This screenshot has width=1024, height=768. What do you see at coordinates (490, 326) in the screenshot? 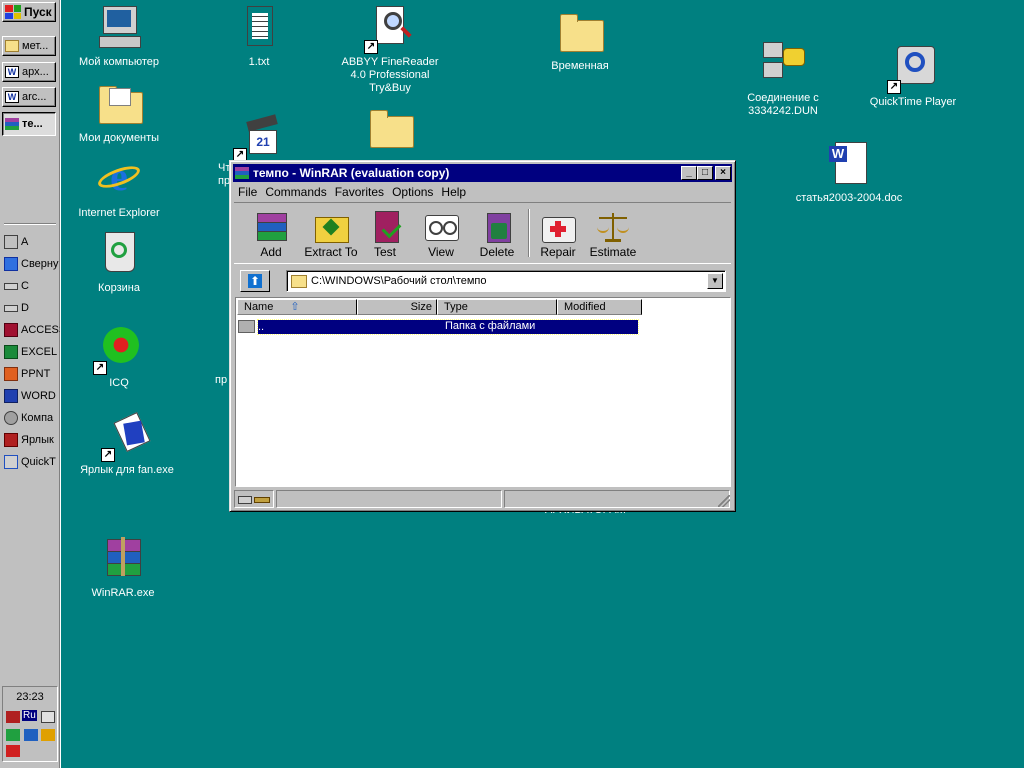
I see `row-type: Папка с файлами` at bounding box center [490, 326].